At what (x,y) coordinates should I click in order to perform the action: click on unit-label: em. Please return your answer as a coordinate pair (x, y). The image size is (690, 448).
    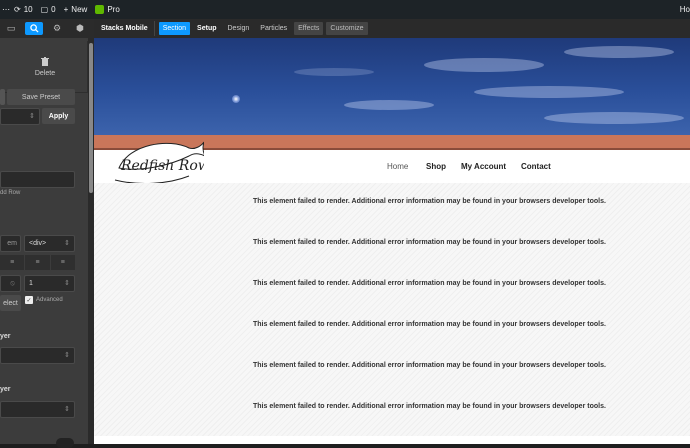
    Looking at the image, I should click on (12, 243).